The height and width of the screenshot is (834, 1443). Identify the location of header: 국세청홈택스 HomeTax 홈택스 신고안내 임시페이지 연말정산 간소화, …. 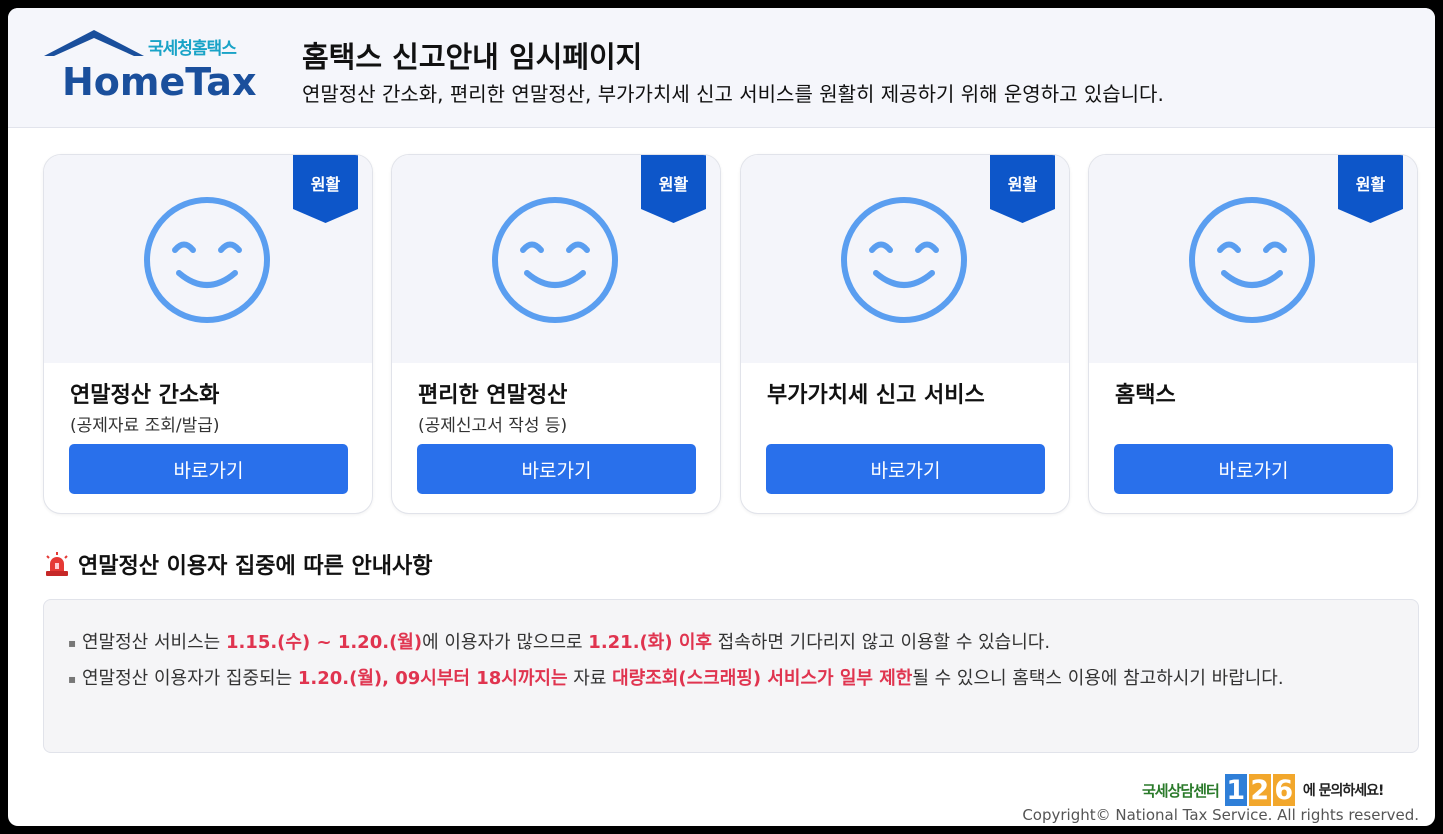
(721, 68).